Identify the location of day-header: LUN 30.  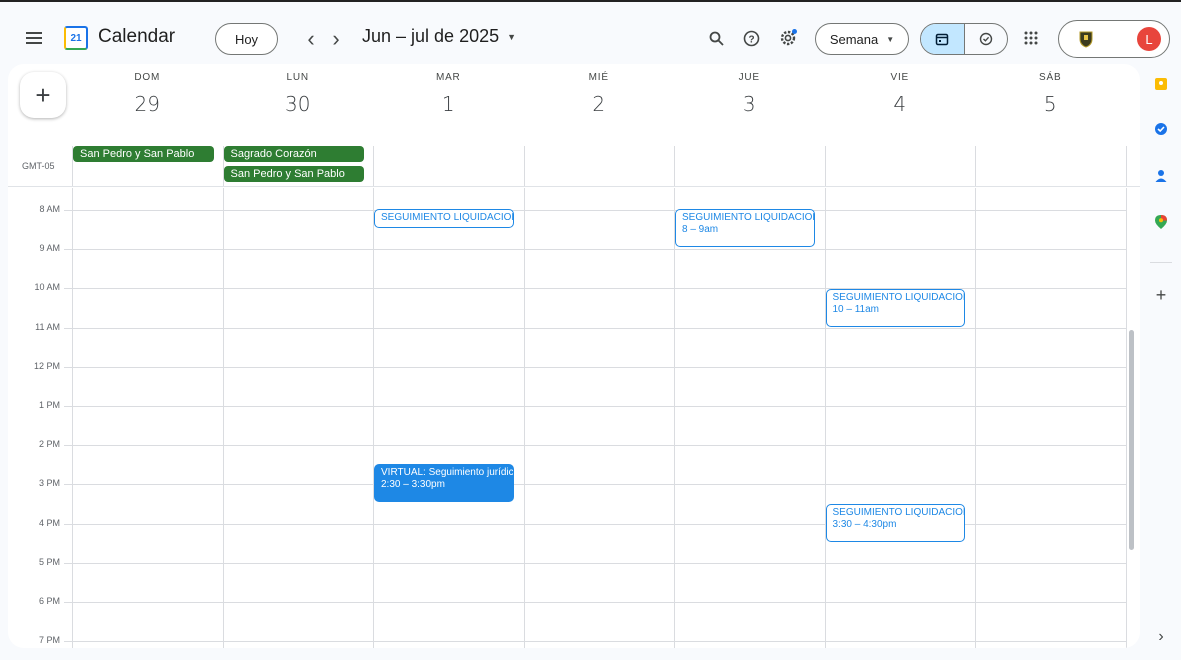
(298, 96).